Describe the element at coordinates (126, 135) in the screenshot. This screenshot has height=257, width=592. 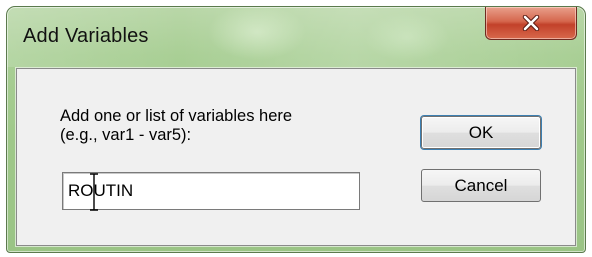
I see `prompt-line-2: (e.g., var1 - var5):` at that location.